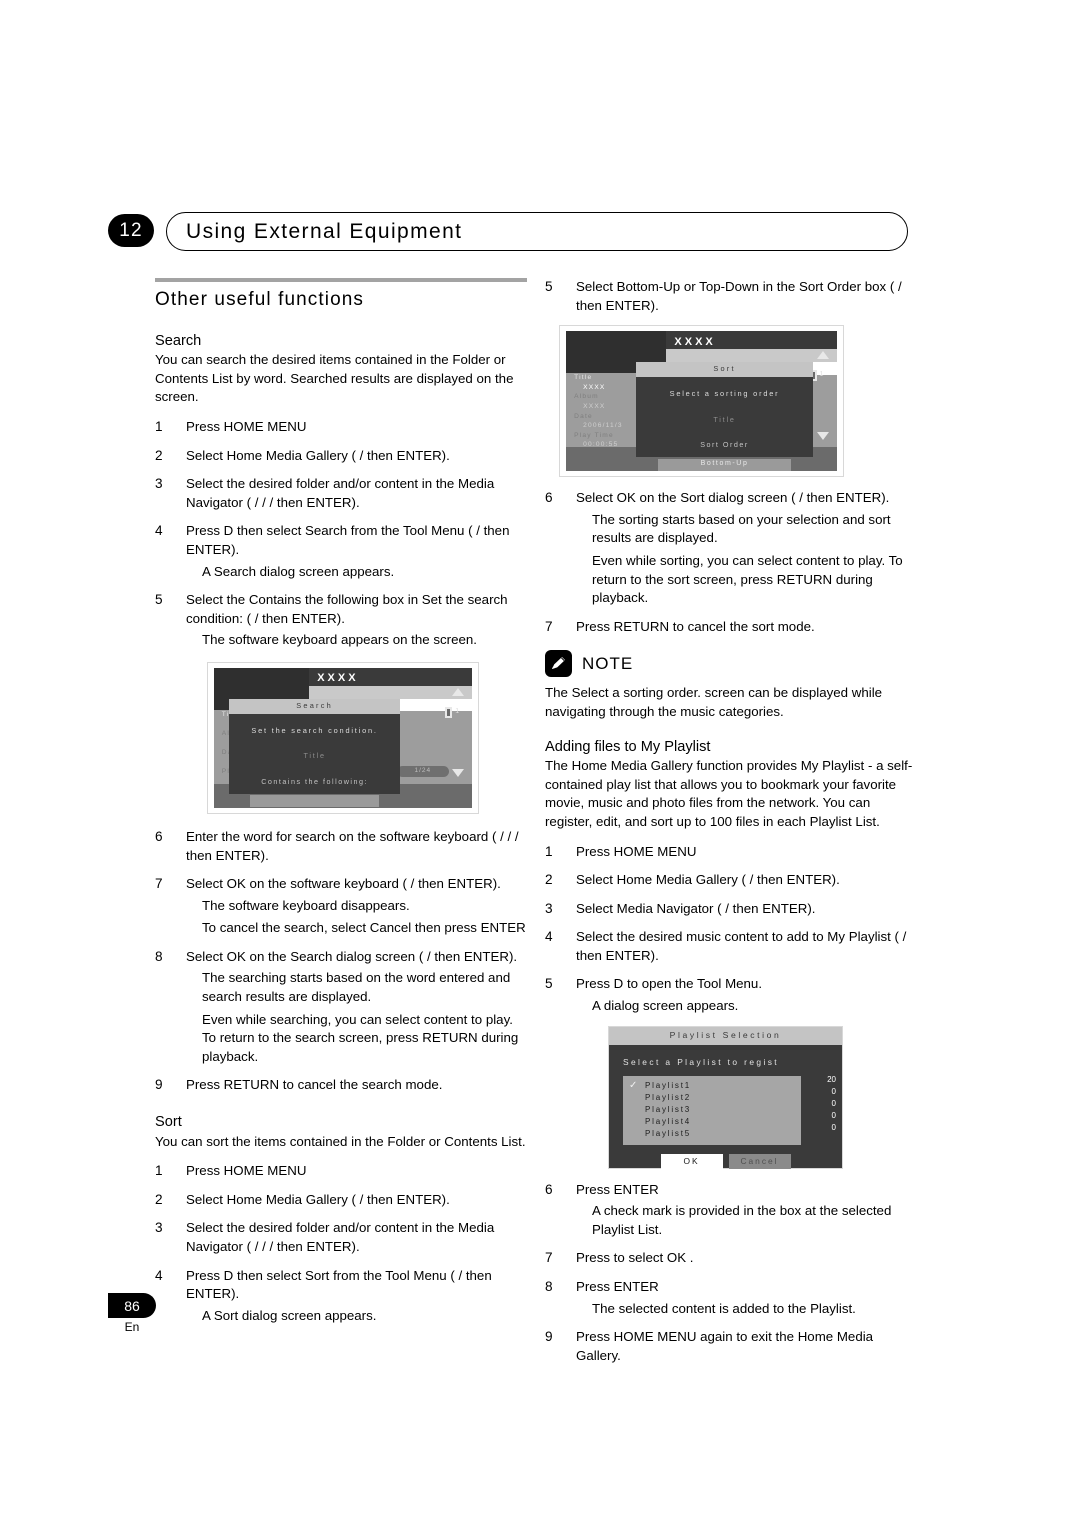 The width and height of the screenshot is (1080, 1528). I want to click on step-number: 8, so click(159, 956).